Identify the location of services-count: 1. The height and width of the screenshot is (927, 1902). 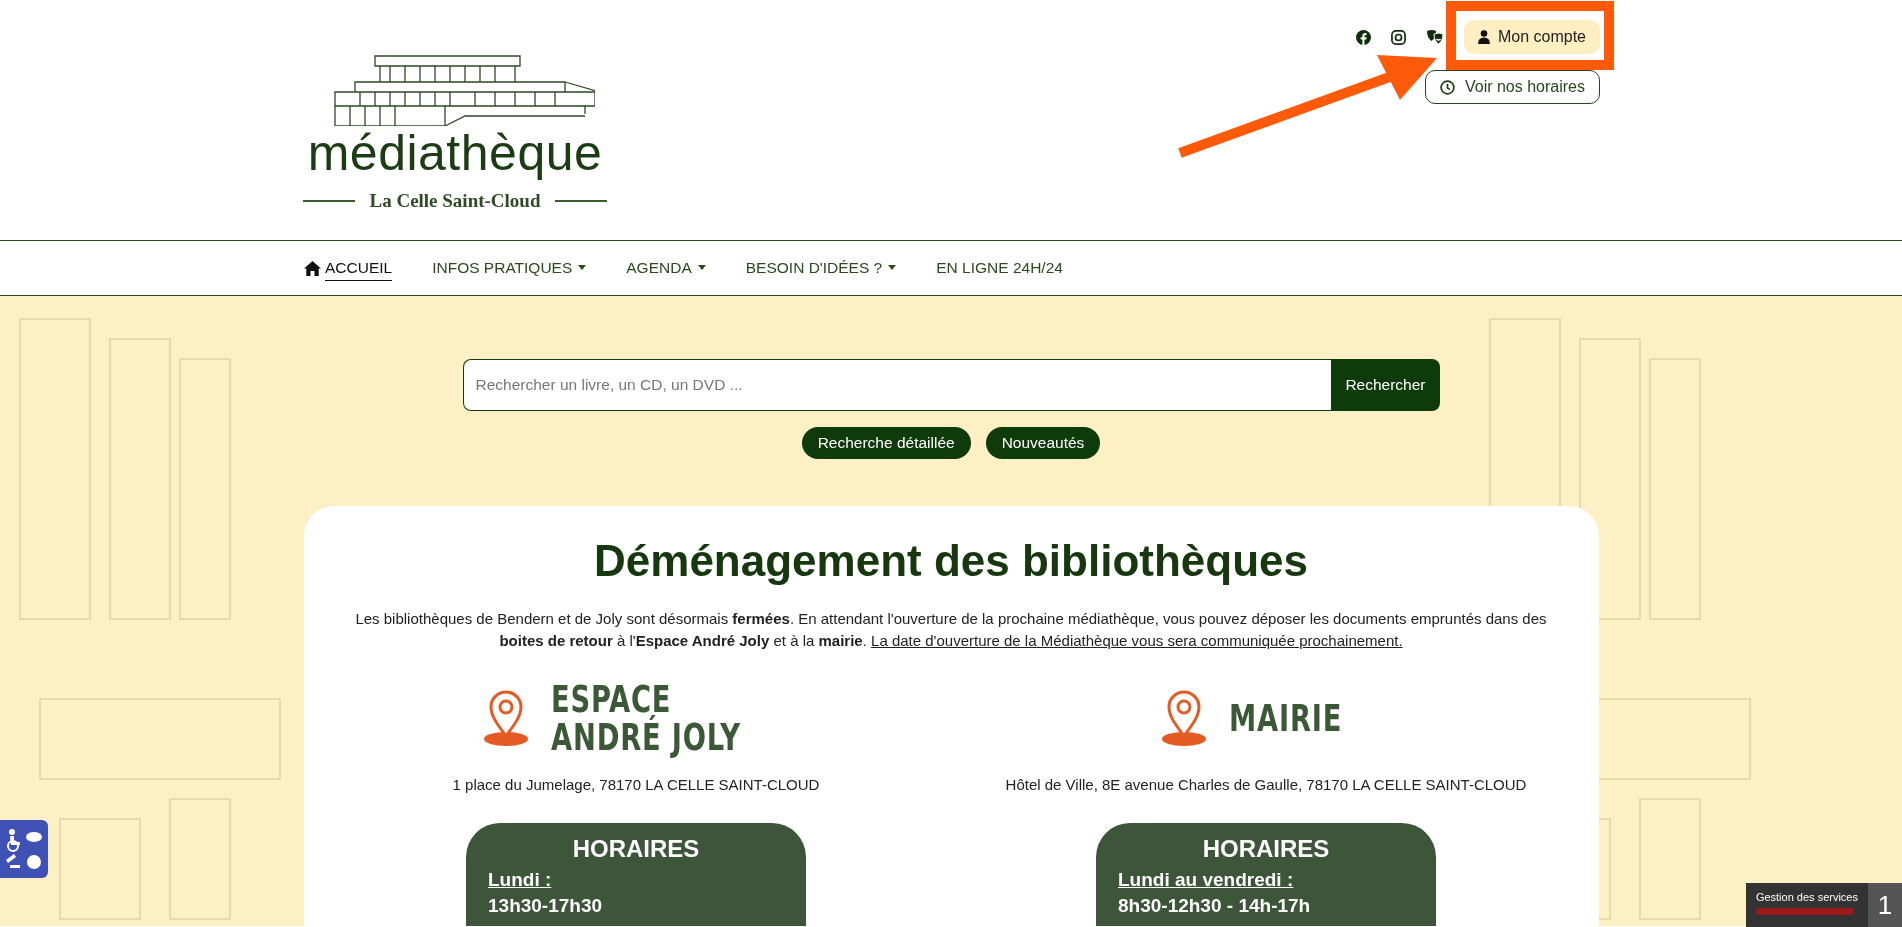
(1885, 905).